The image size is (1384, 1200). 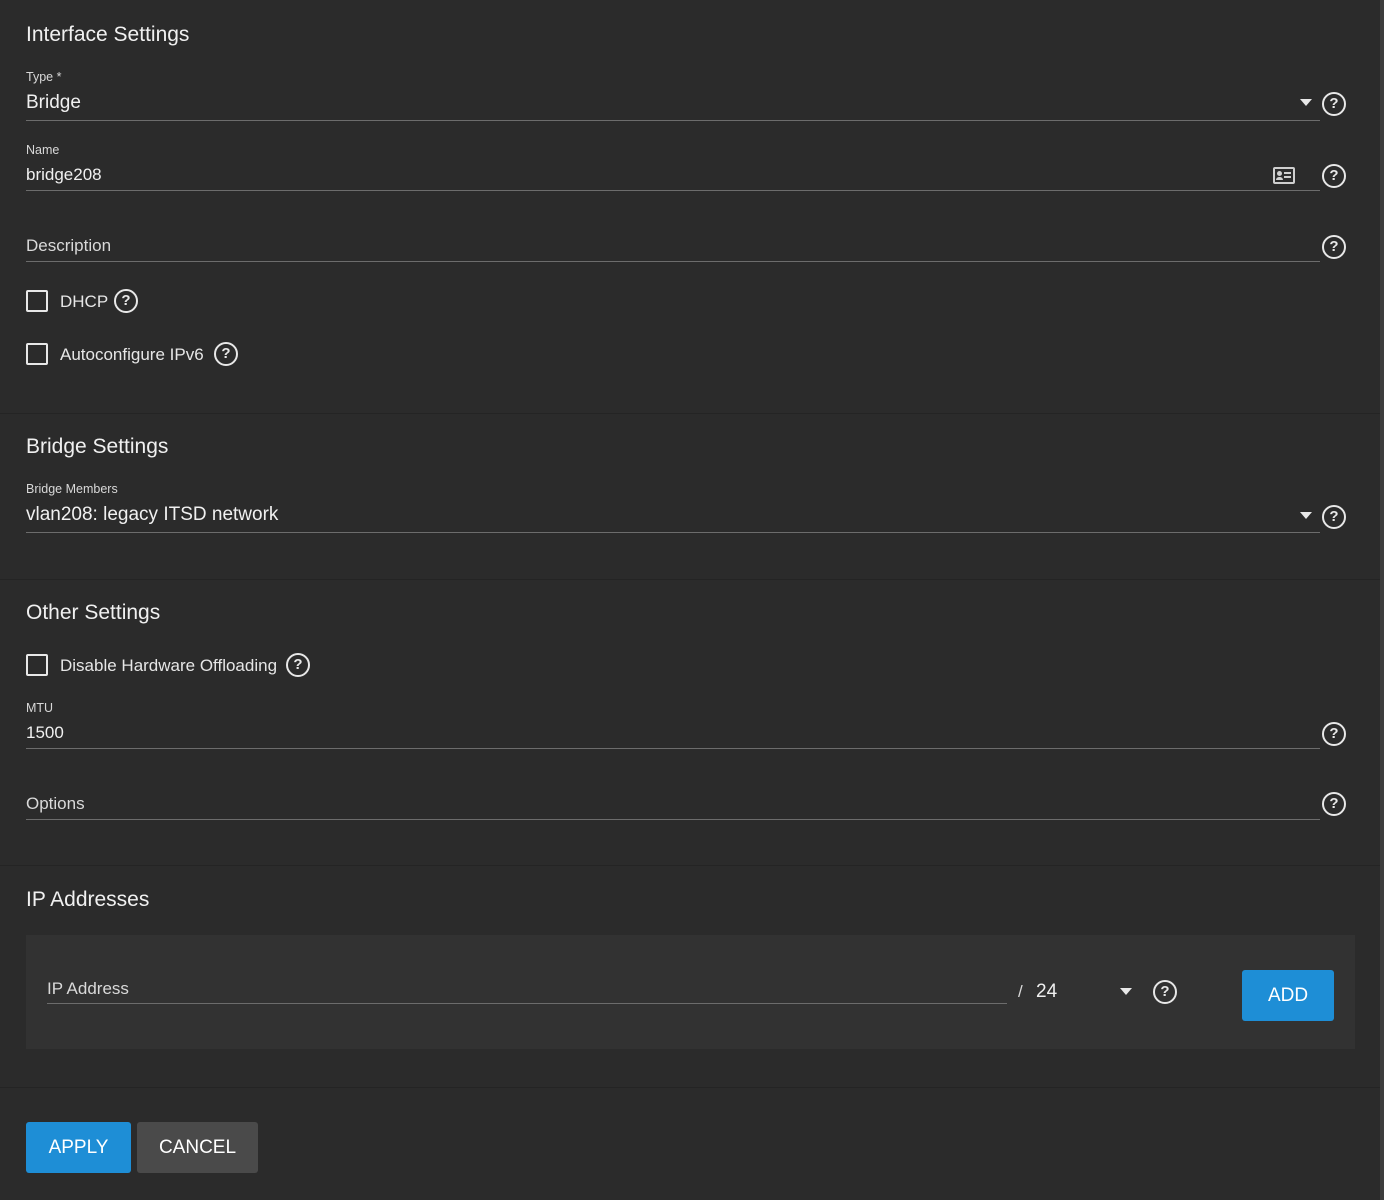 What do you see at coordinates (197, 1147) in the screenshot?
I see `cancel-button: CANCEL` at bounding box center [197, 1147].